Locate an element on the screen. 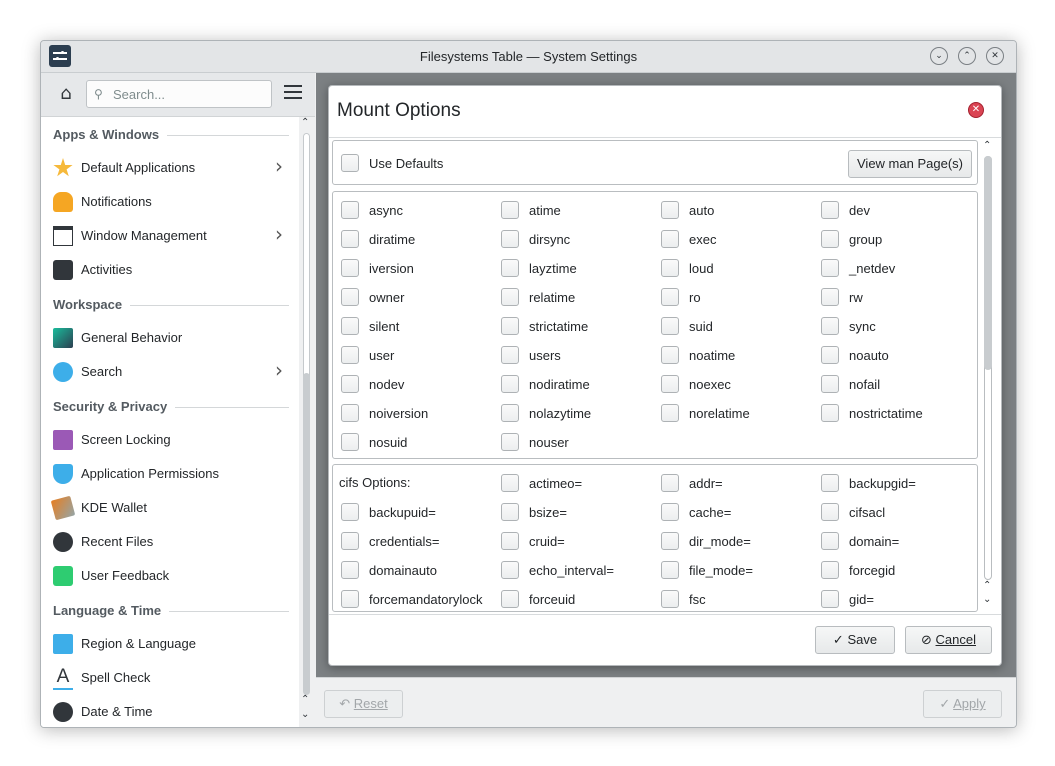 The height and width of the screenshot is (766, 1055). sidebar-item-label: Window Management is located at coordinates (144, 235).